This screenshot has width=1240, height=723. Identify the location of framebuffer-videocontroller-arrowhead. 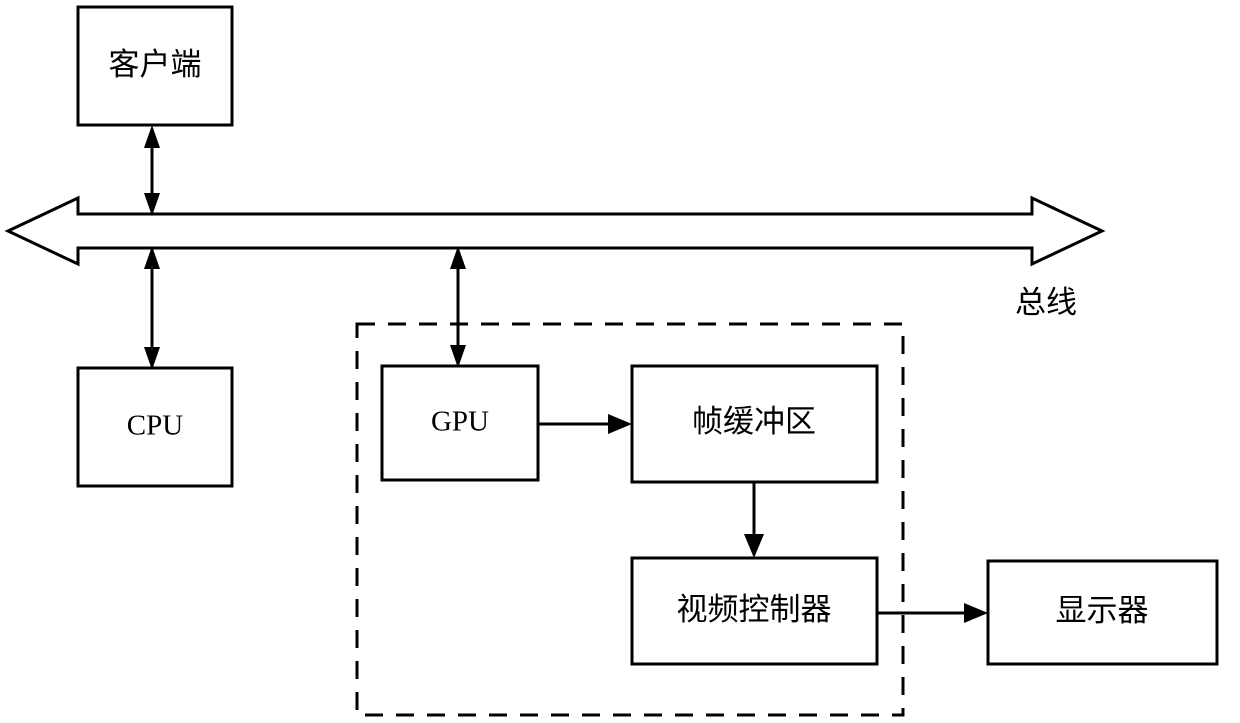
(754, 546).